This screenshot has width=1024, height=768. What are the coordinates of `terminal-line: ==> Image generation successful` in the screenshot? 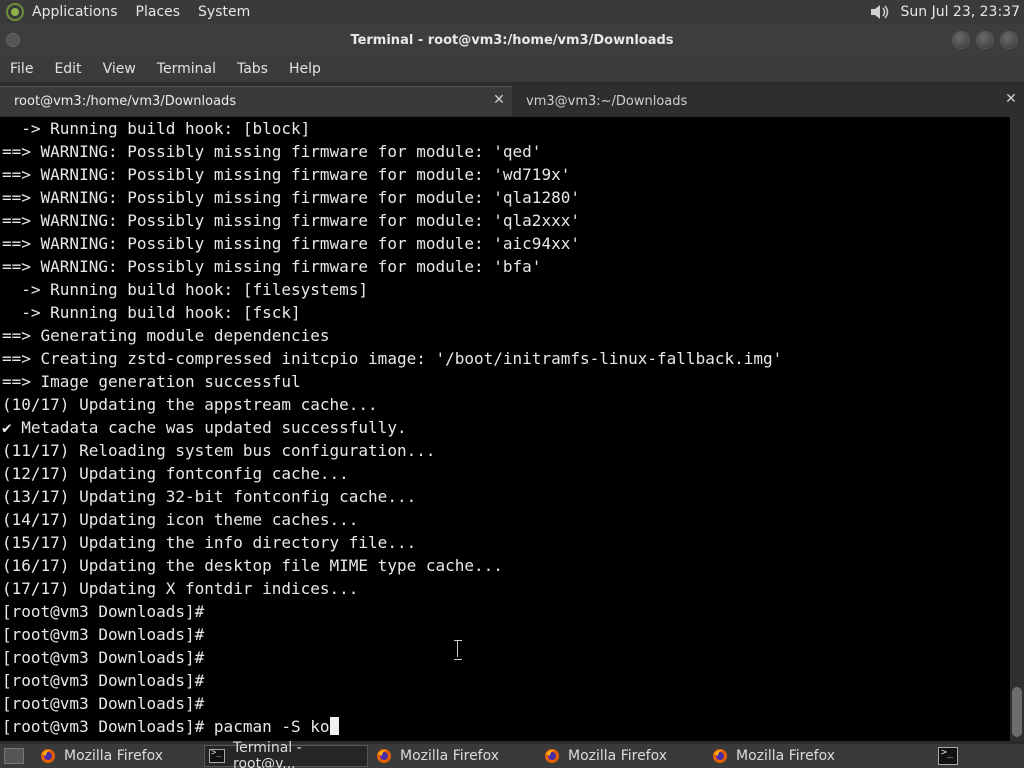 It's located at (151, 381).